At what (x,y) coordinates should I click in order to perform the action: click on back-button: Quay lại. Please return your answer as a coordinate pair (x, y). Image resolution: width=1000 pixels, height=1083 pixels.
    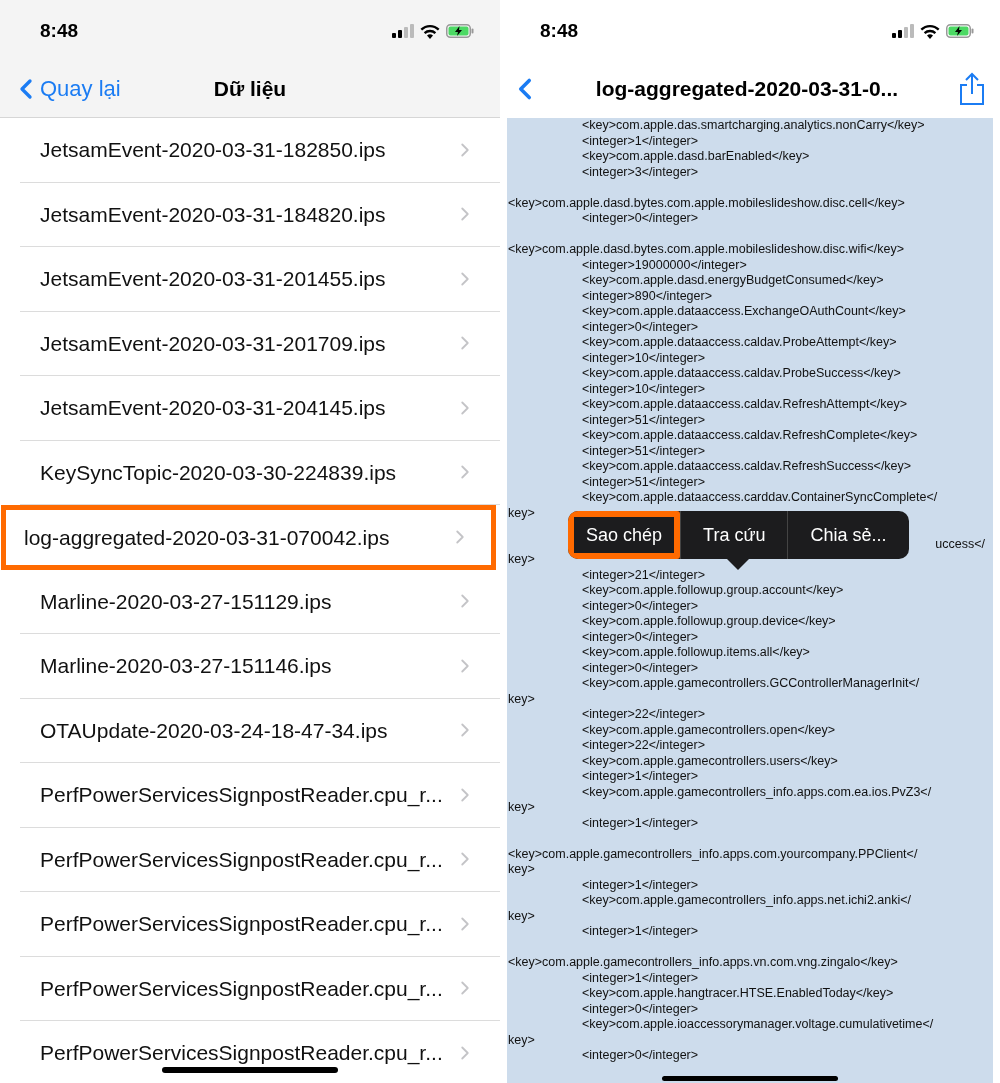
    Looking at the image, I should click on (65, 88).